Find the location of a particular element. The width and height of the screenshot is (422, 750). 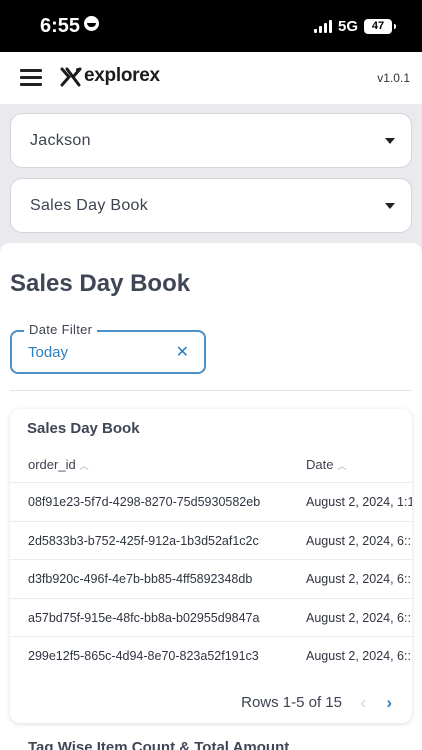

pagination-label: Rows 1-5 of 15 is located at coordinates (291, 702).